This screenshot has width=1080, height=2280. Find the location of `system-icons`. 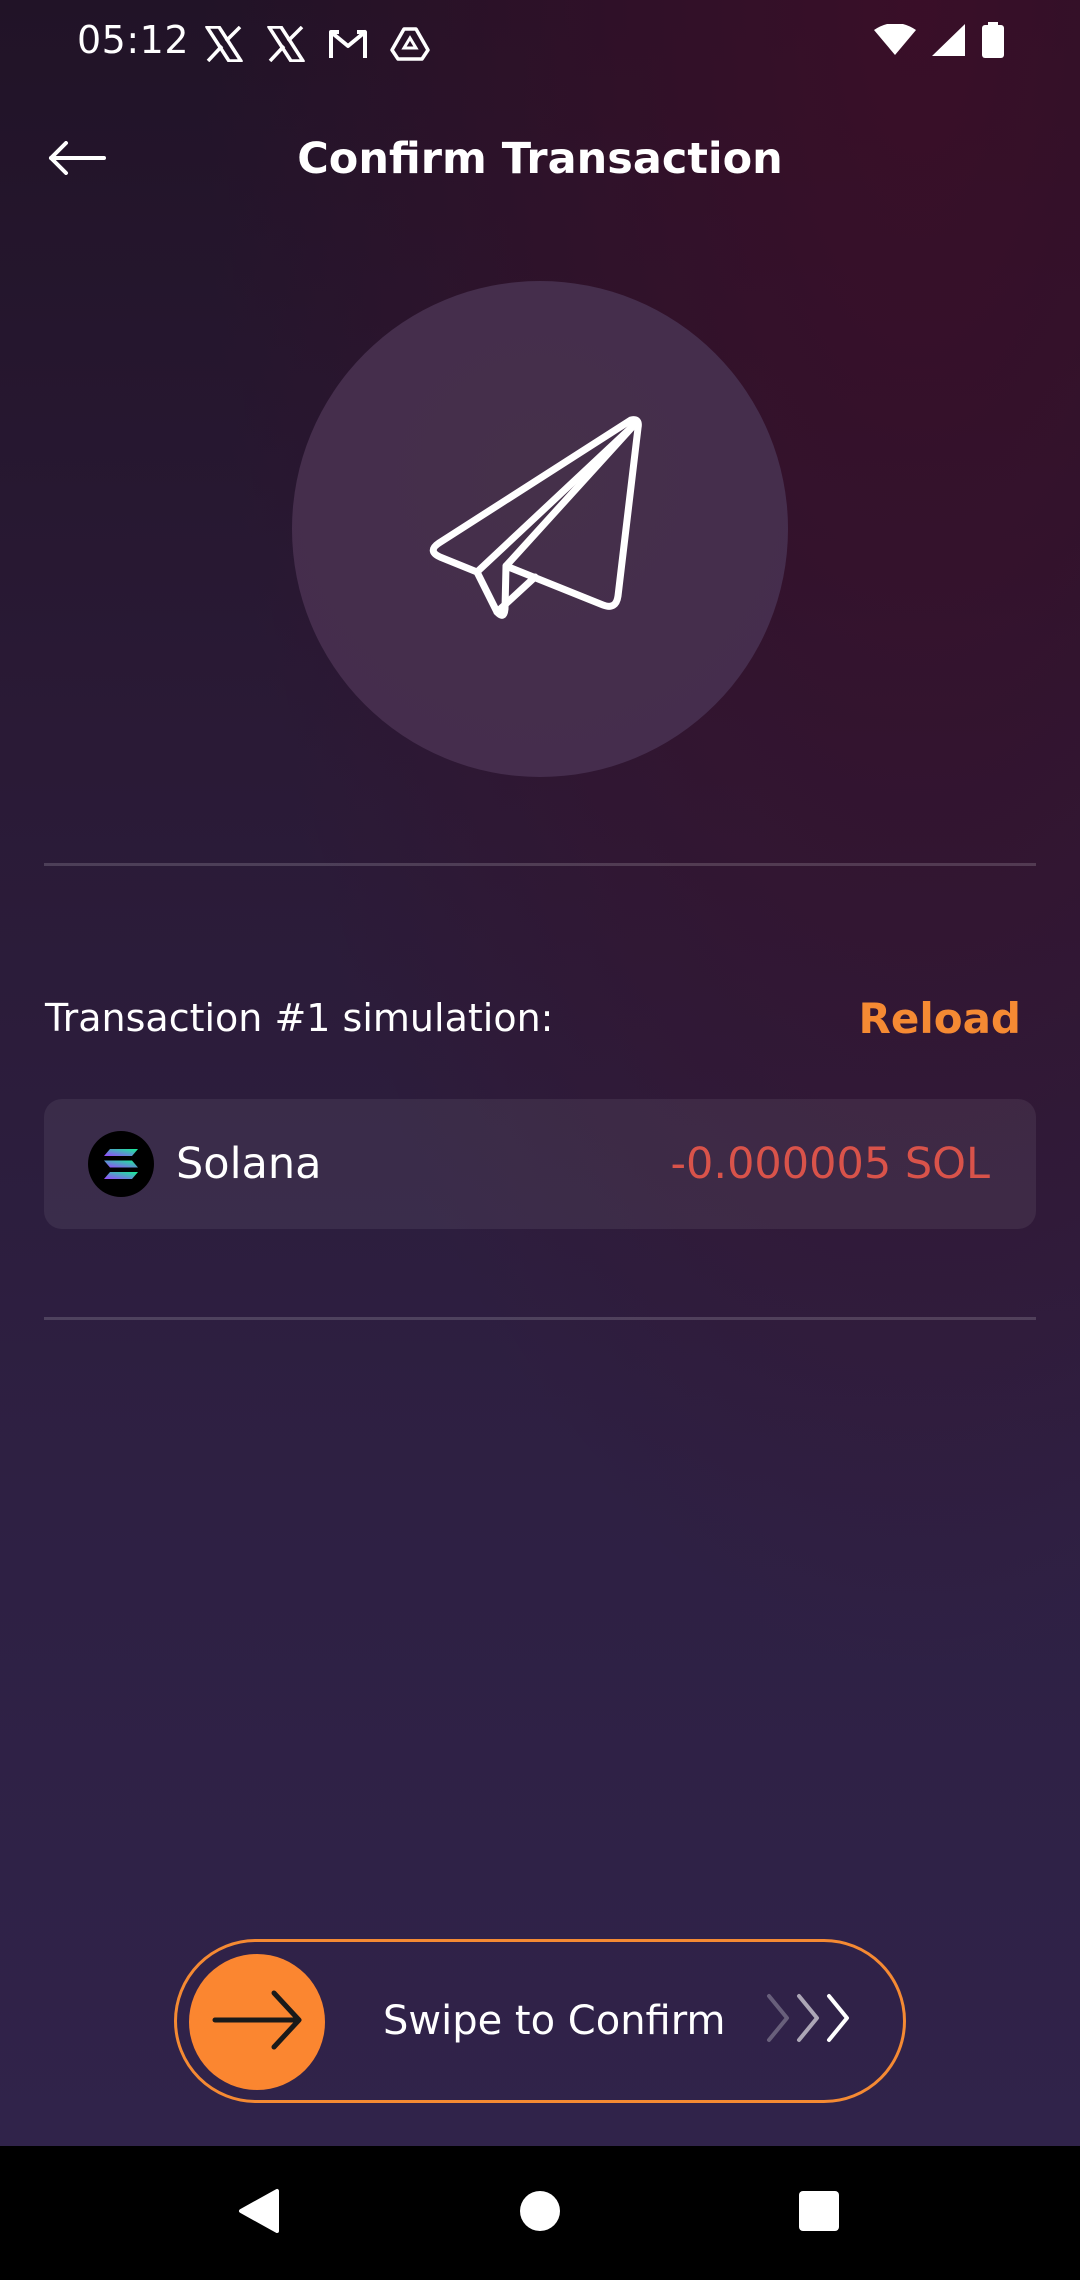

system-icons is located at coordinates (939, 42).